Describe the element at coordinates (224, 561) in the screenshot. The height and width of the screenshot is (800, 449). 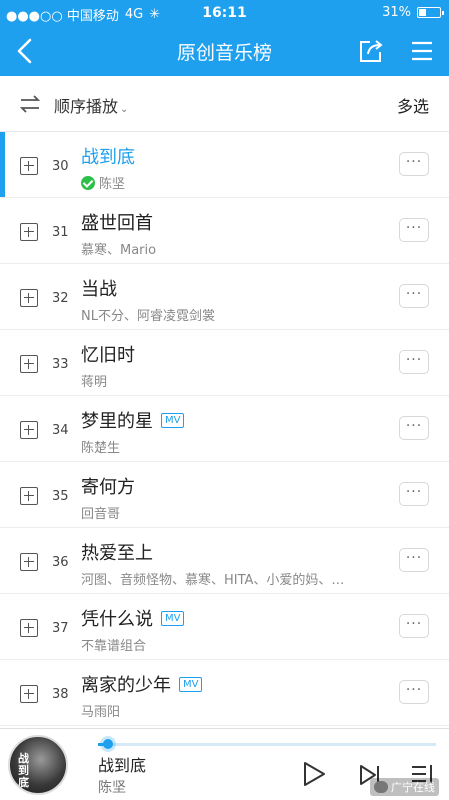
I see `song-row: 36 热爱至上河图、音频怪物、慕寒、HITA、小爱的妈、… ···` at that location.